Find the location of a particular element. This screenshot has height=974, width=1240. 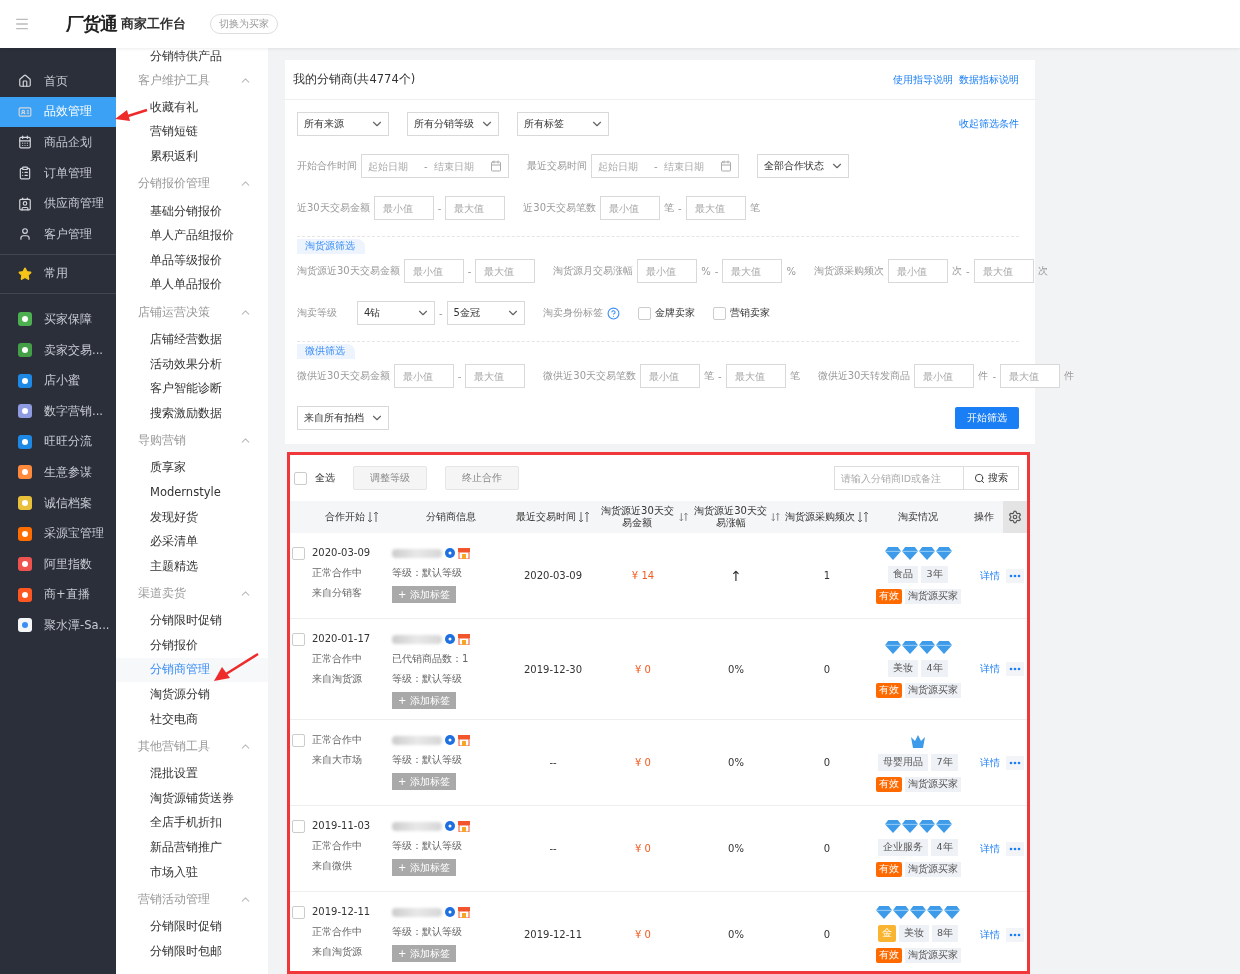

nav-item: Modernstyle is located at coordinates (192, 492).